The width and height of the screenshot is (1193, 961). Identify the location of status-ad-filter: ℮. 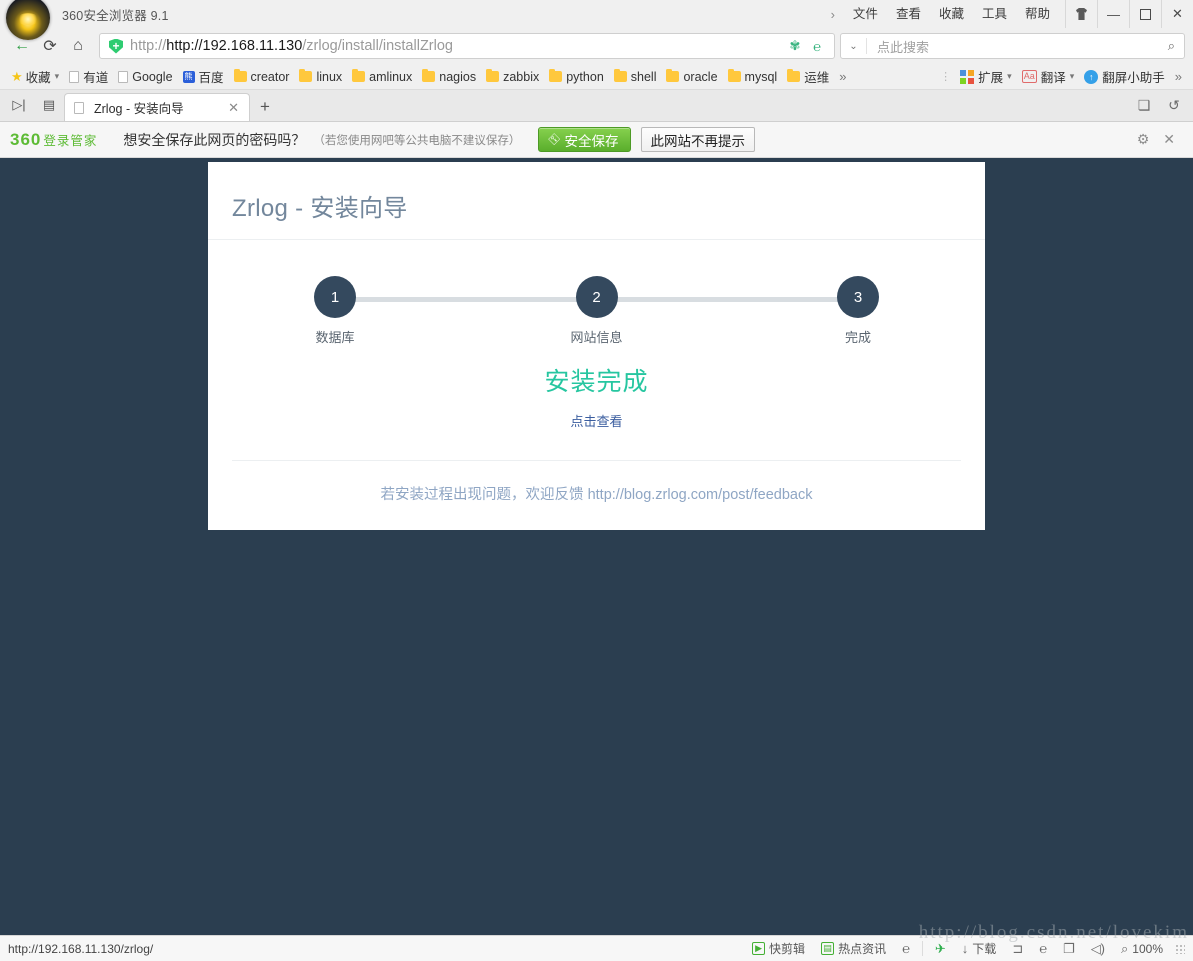
(906, 949).